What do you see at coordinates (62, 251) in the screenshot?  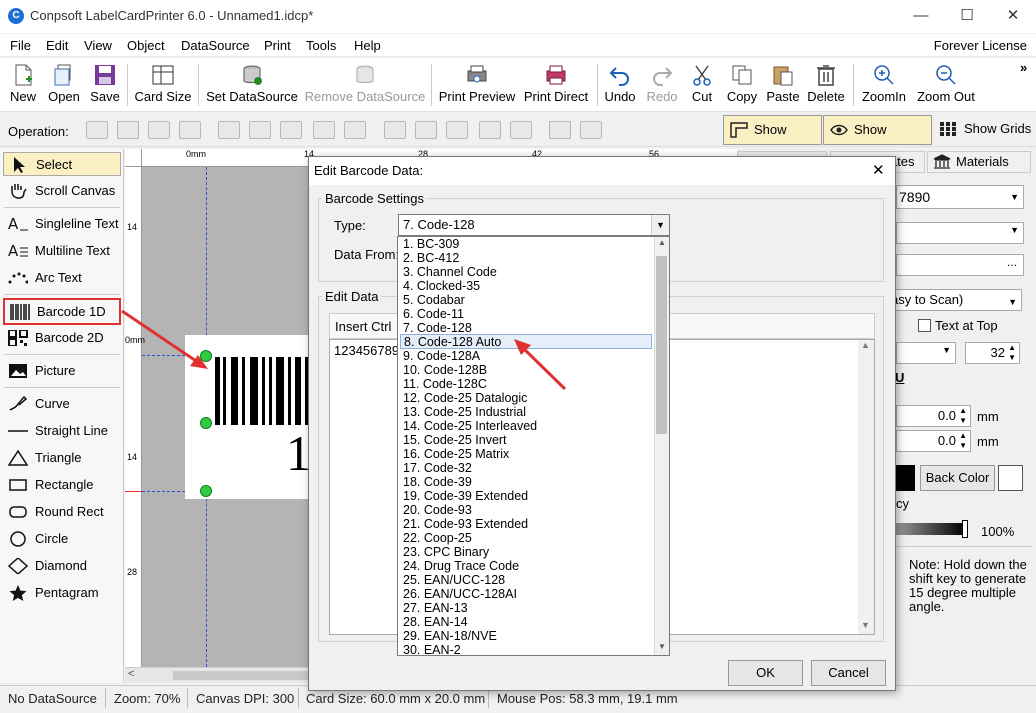 I see `tool-multiline-text: A Multiline Text` at bounding box center [62, 251].